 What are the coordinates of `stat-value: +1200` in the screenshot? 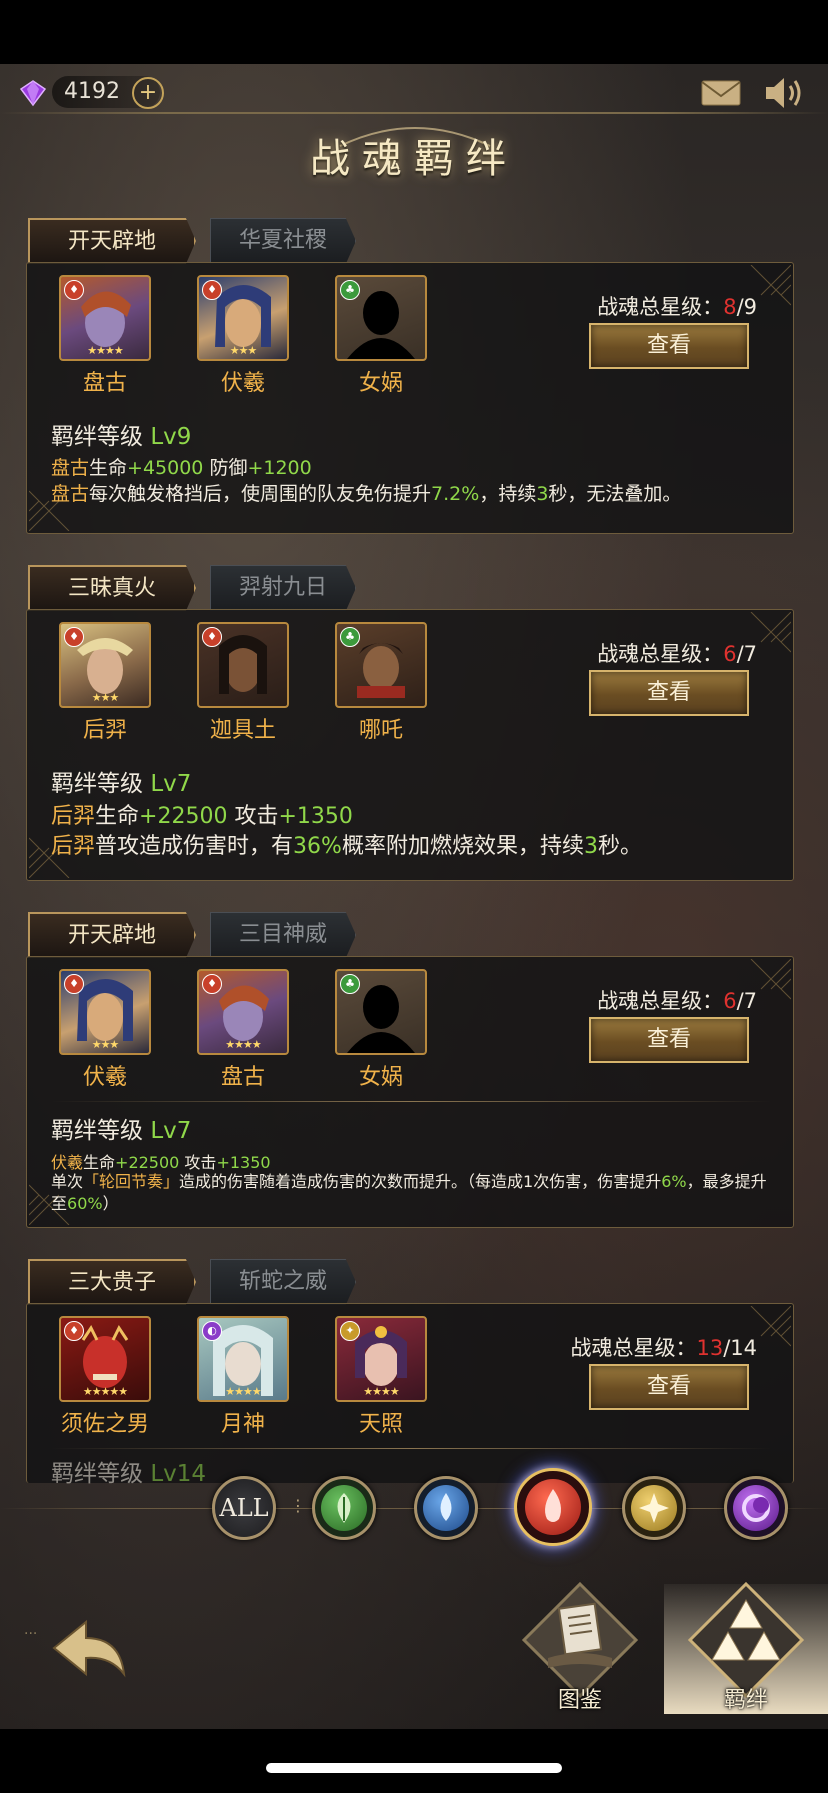 It's located at (279, 468).